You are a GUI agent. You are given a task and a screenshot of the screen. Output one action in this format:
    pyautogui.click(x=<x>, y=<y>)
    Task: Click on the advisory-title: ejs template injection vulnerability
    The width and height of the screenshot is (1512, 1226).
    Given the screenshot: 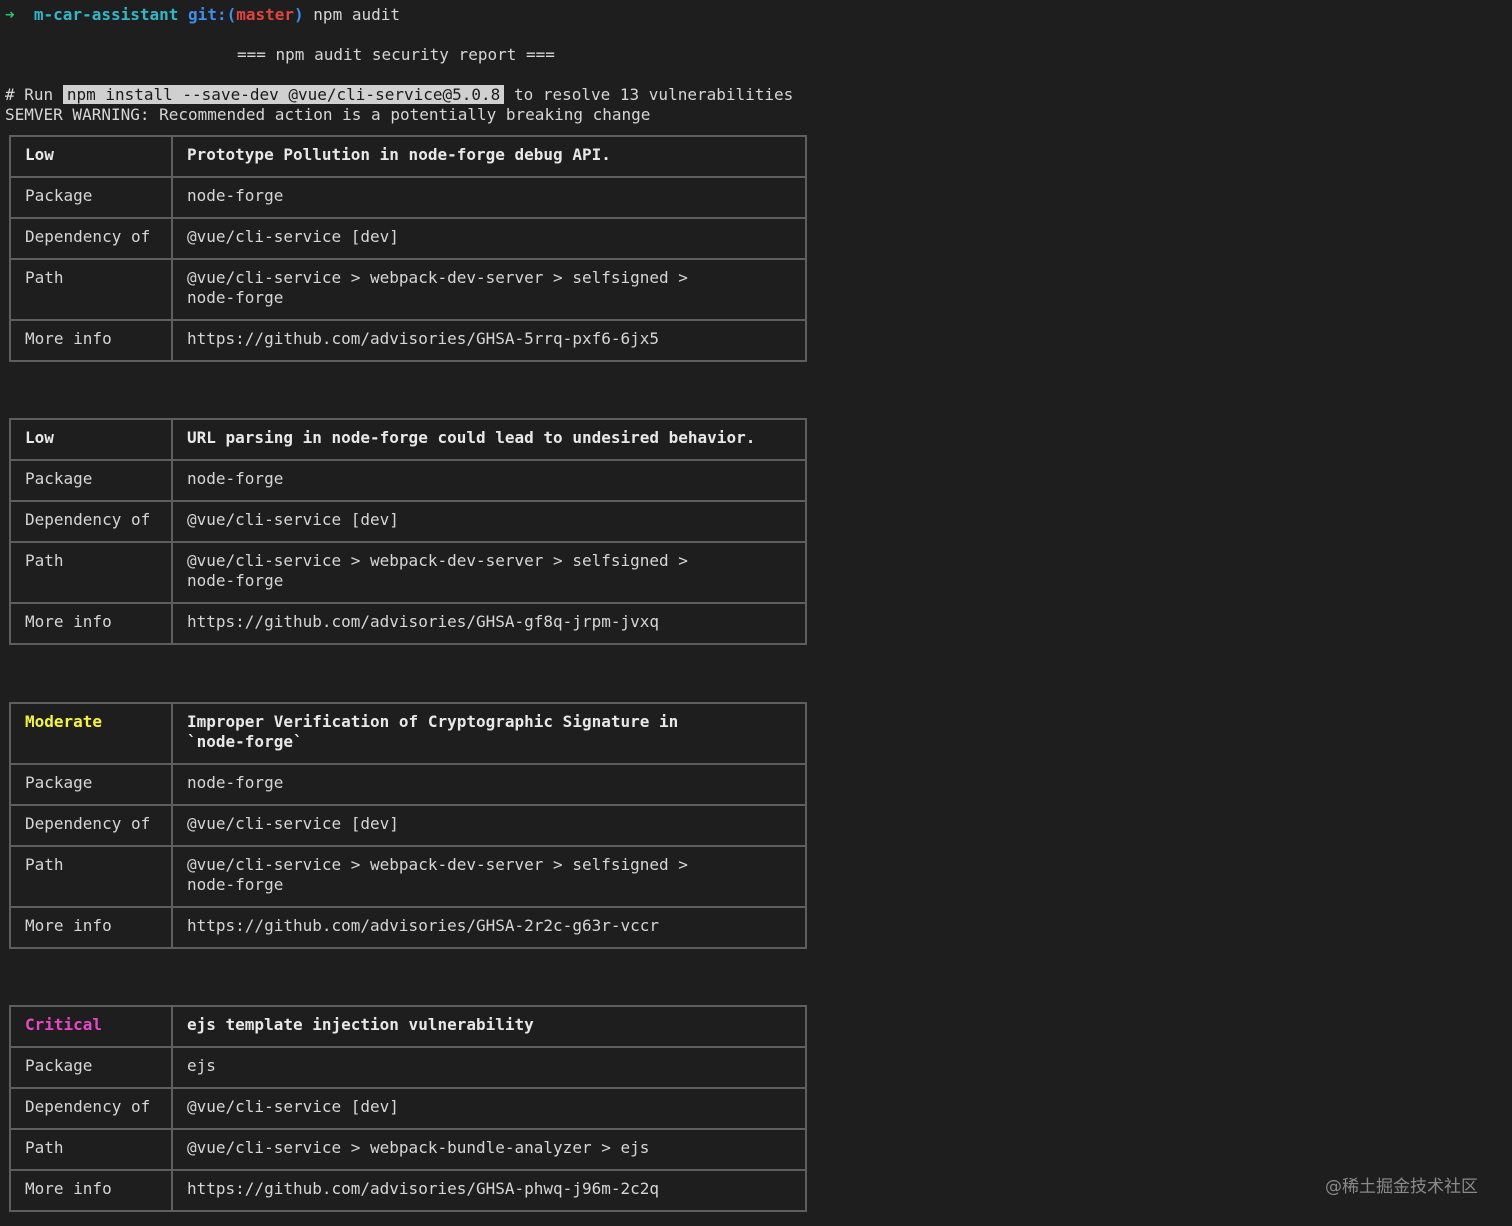 What is the action you would take?
    pyautogui.click(x=360, y=1024)
    